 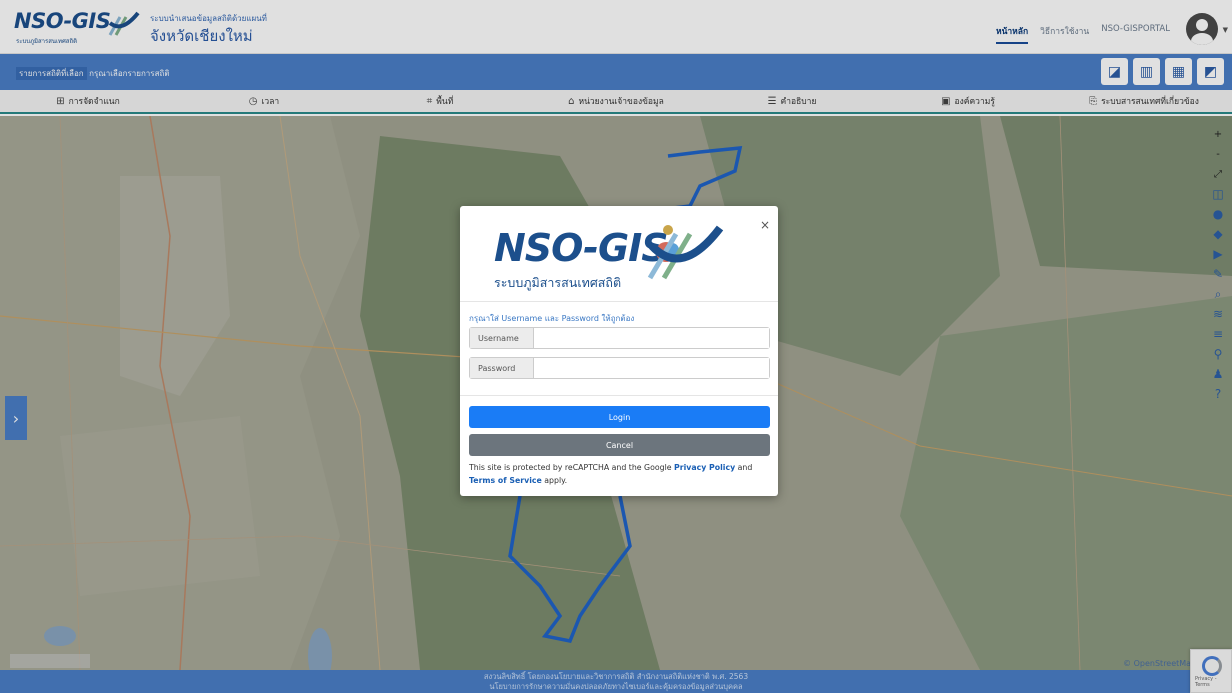 What do you see at coordinates (608, 259) in the screenshot?
I see `modal-logo: NSO-GIS ระบบภูมิสารสนเทศสถิติ` at bounding box center [608, 259].